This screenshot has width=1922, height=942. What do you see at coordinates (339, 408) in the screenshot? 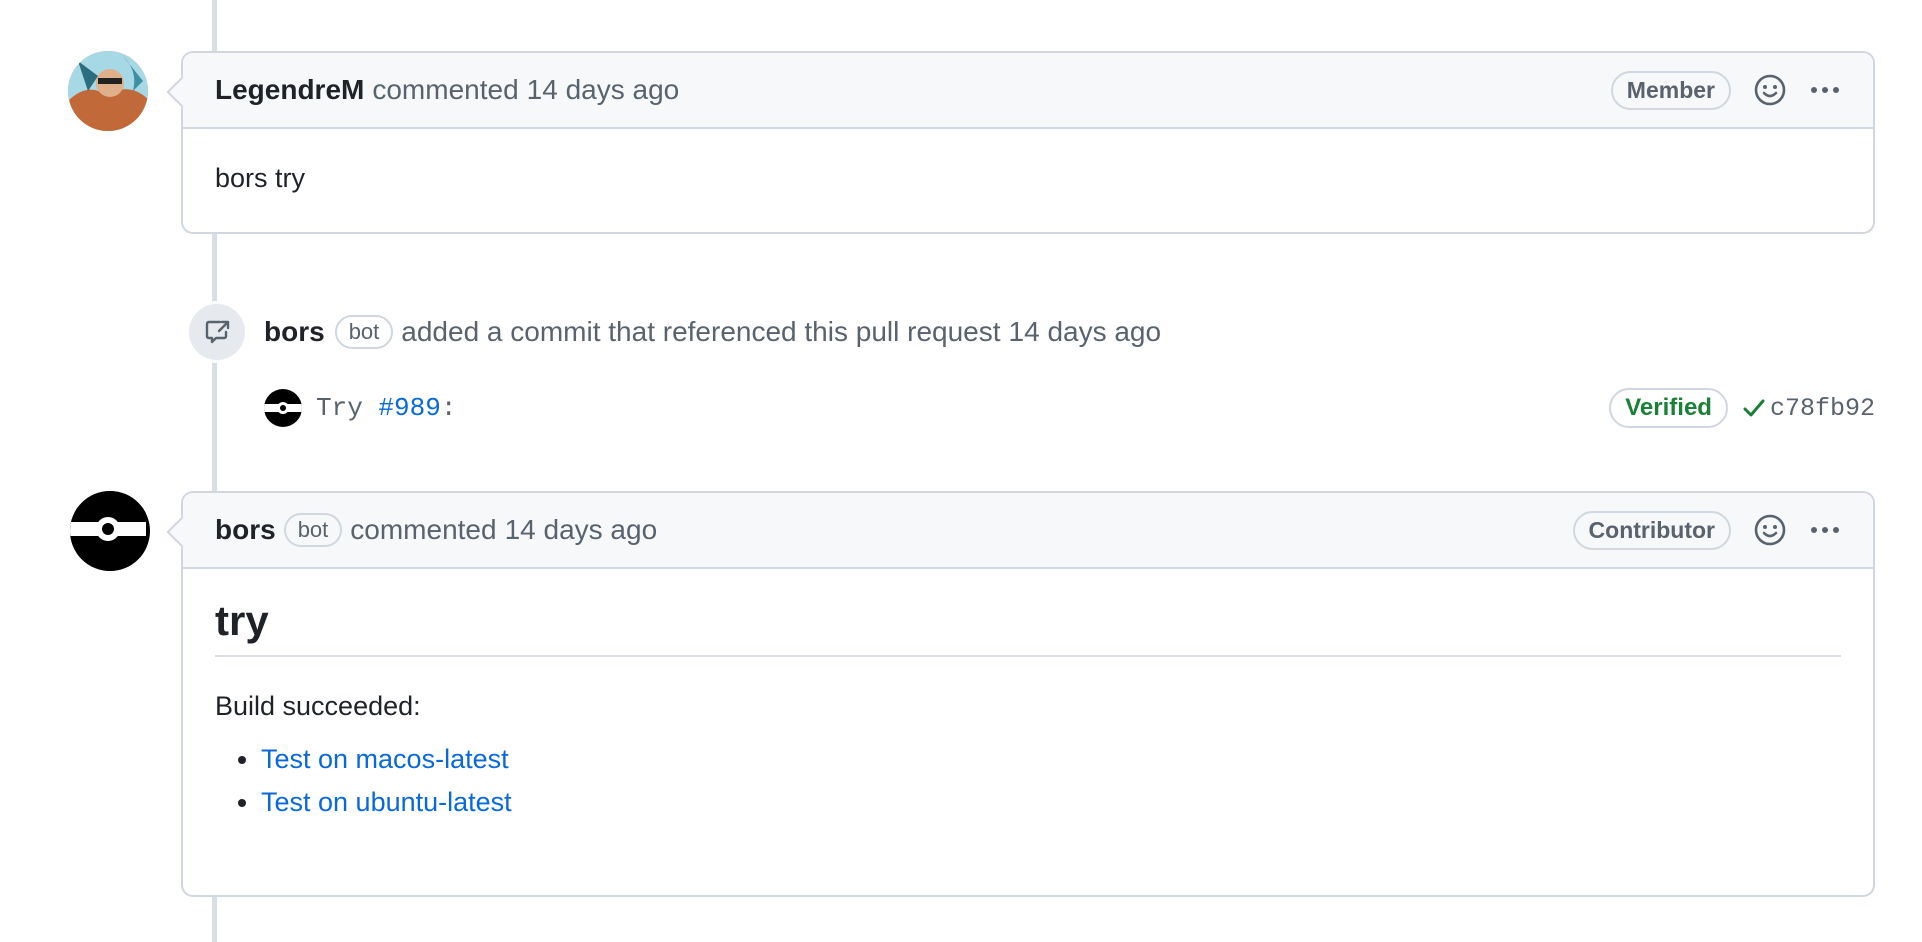
I see `commit-prefix: Try` at bounding box center [339, 408].